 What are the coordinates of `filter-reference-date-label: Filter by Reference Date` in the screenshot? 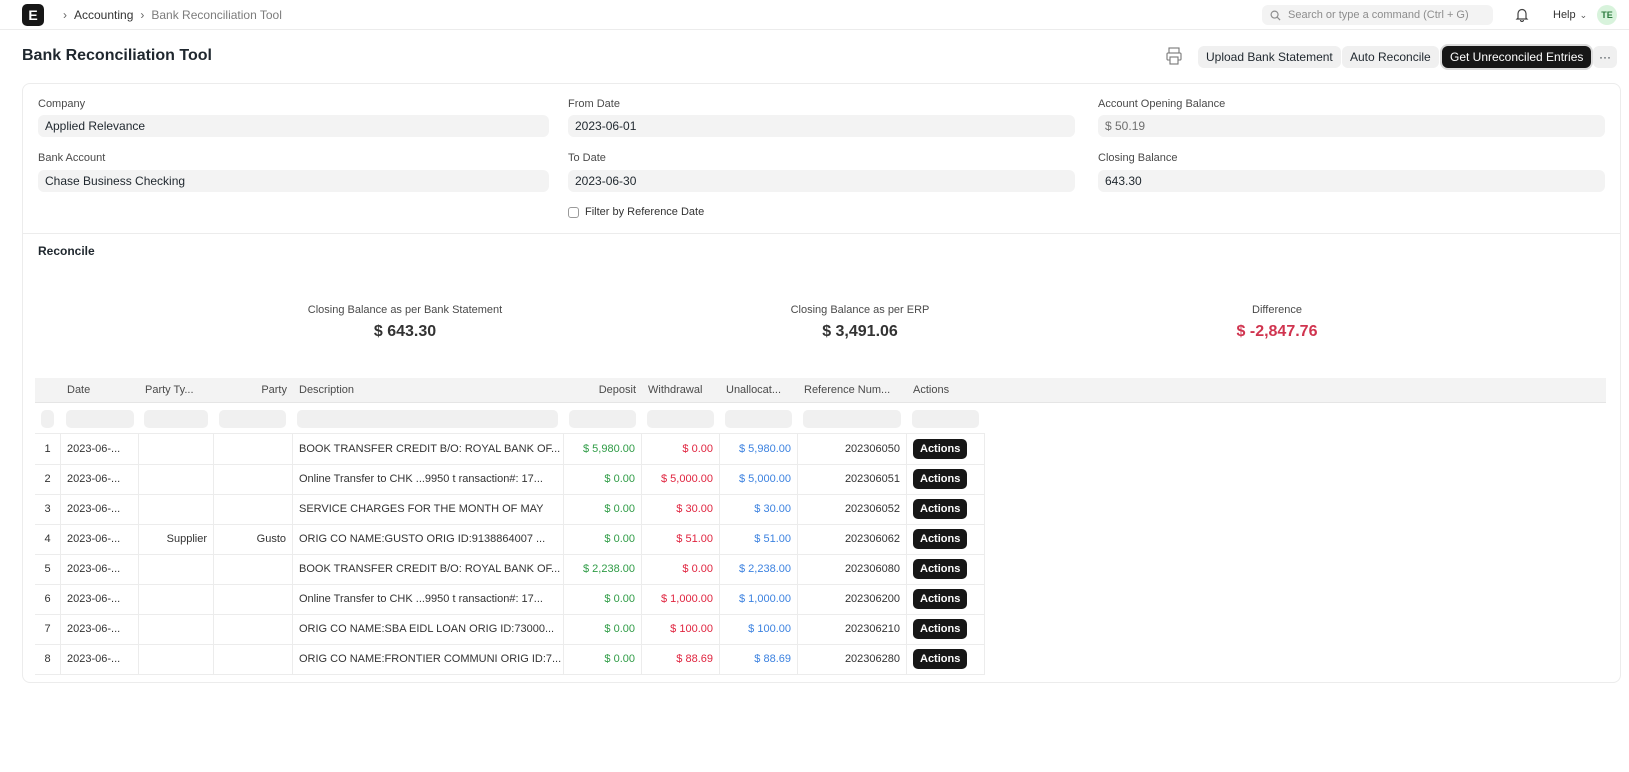 It's located at (645, 212).